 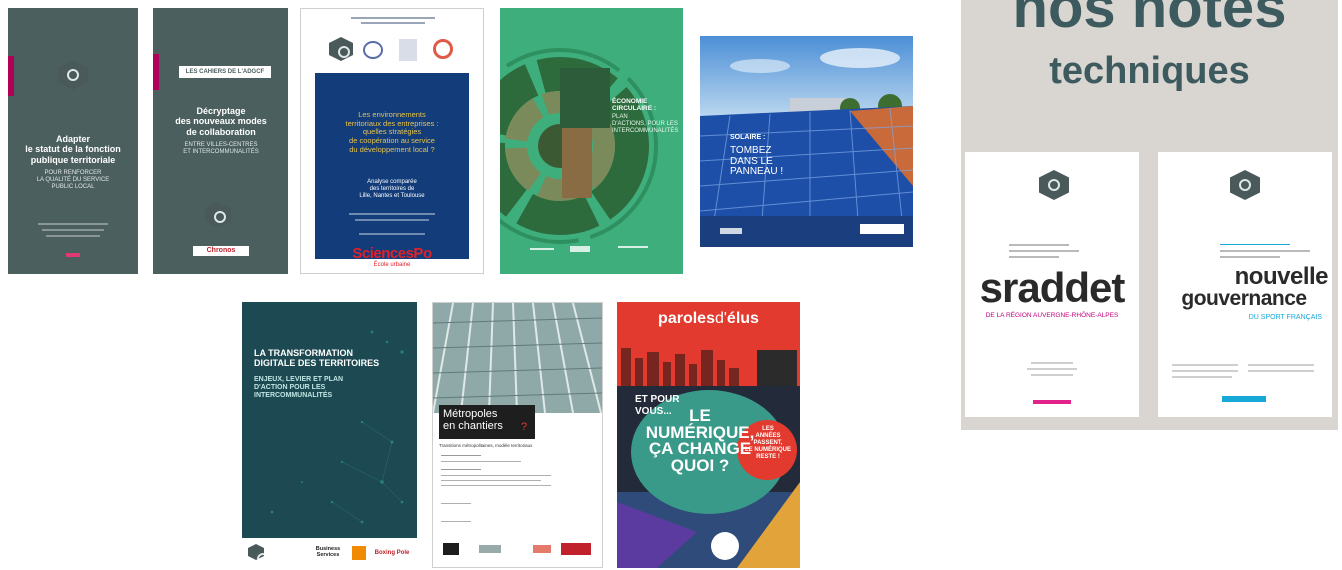 I want to click on digital-dots-graphic, so click(x=329, y=449).